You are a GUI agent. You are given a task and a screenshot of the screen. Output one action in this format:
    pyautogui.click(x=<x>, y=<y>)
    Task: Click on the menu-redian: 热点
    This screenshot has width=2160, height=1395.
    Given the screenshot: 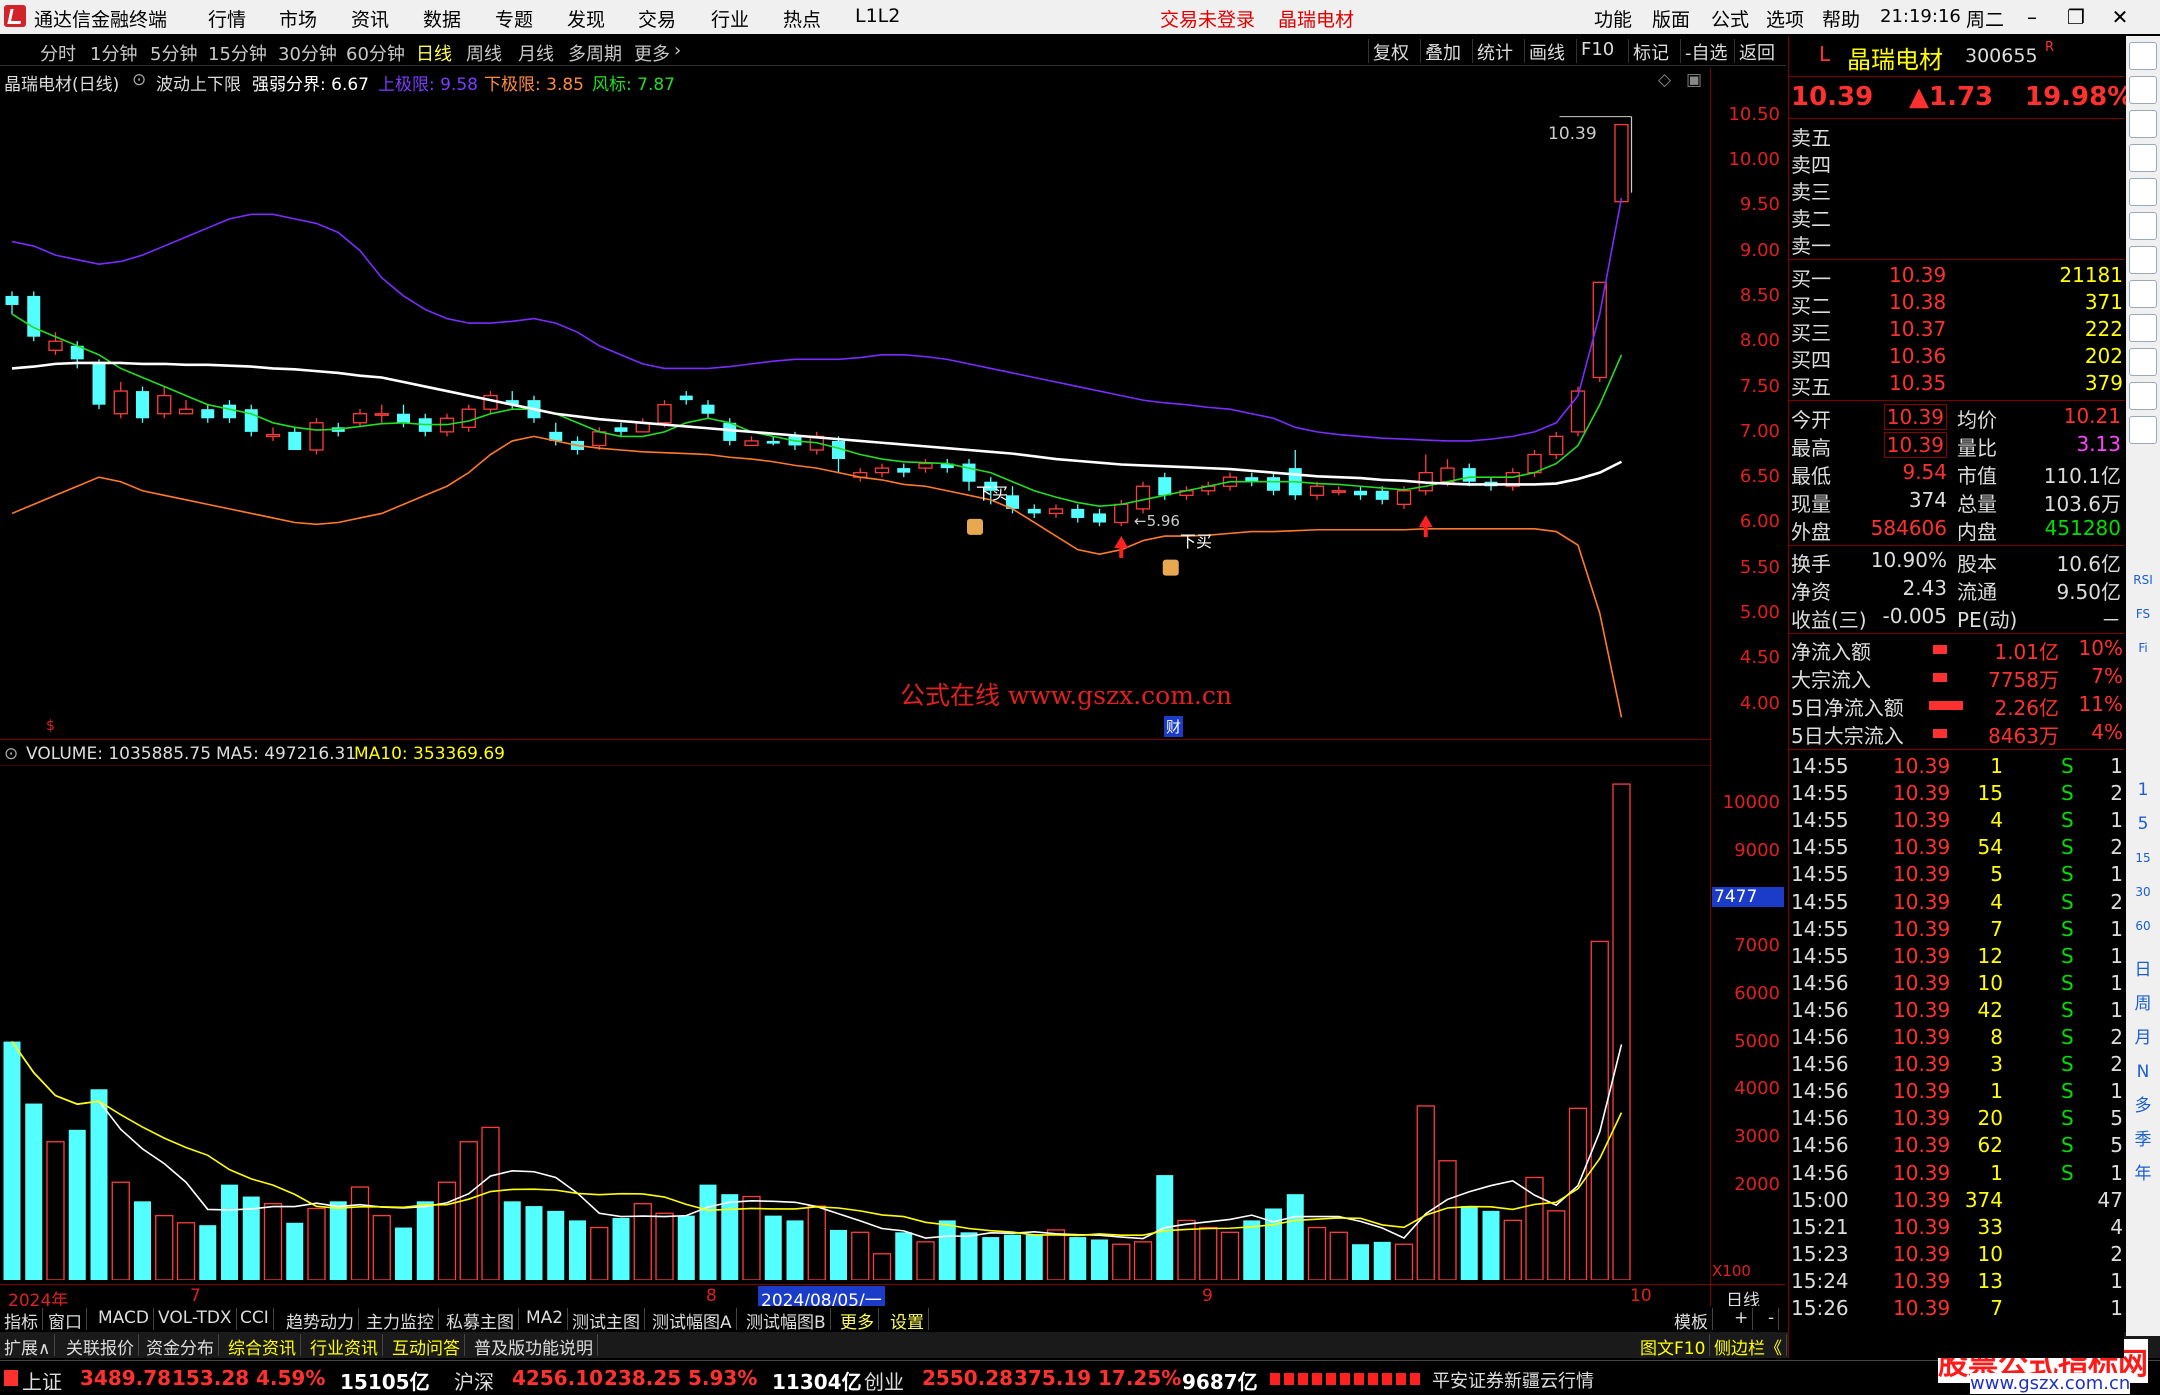 What is the action you would take?
    pyautogui.click(x=802, y=18)
    